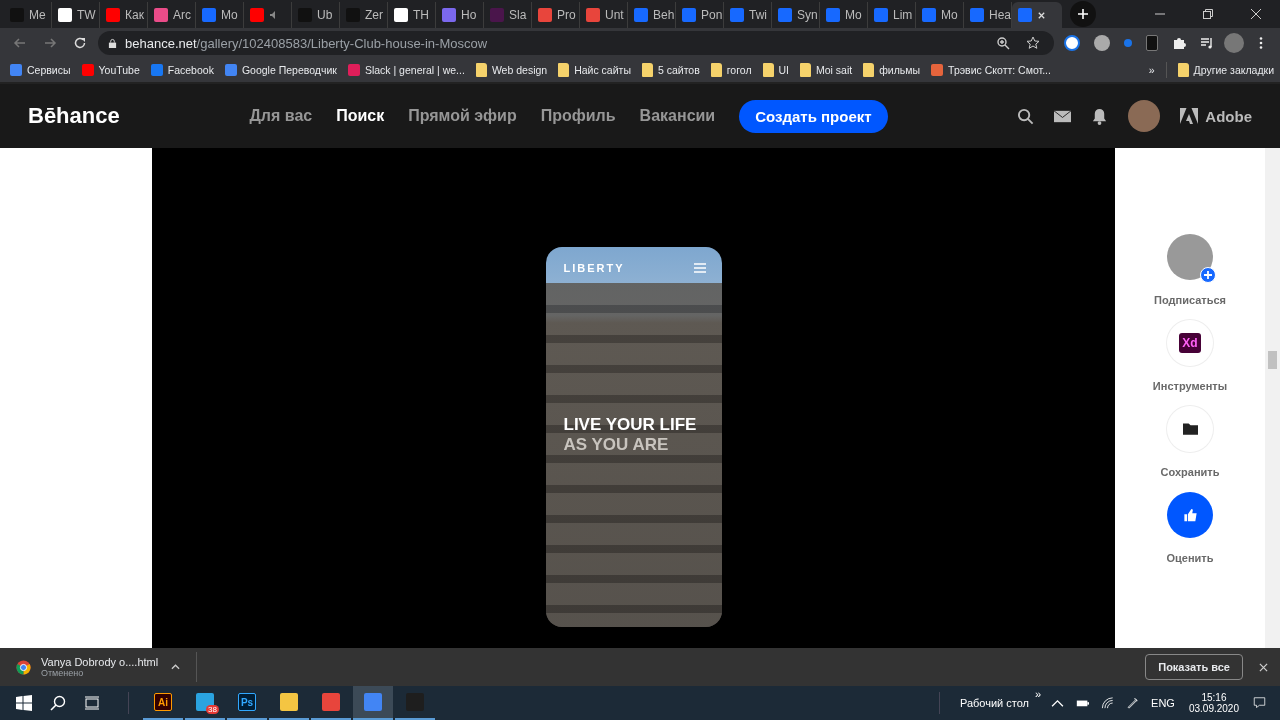 Image resolution: width=1280 pixels, height=720 pixels. Describe the element at coordinates (630, 425) in the screenshot. I see `headline-text: LIVE YOUR LIFE` at that location.